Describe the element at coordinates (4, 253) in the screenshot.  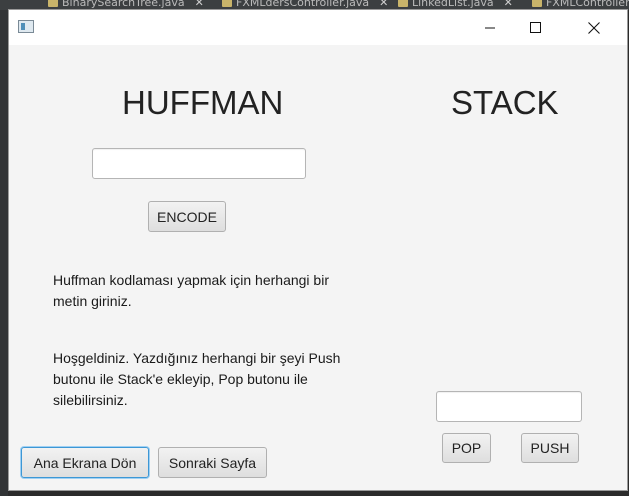
I see `ide-gutter` at that location.